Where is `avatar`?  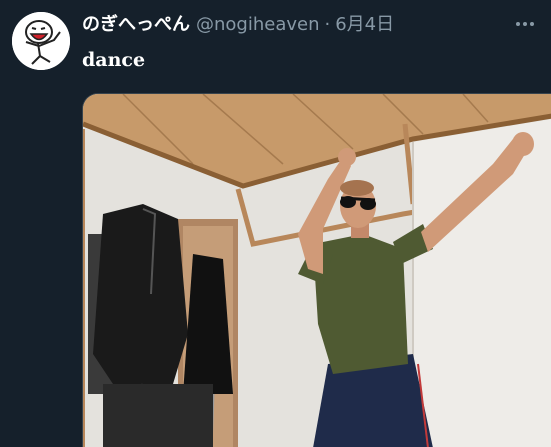 avatar is located at coordinates (41, 41).